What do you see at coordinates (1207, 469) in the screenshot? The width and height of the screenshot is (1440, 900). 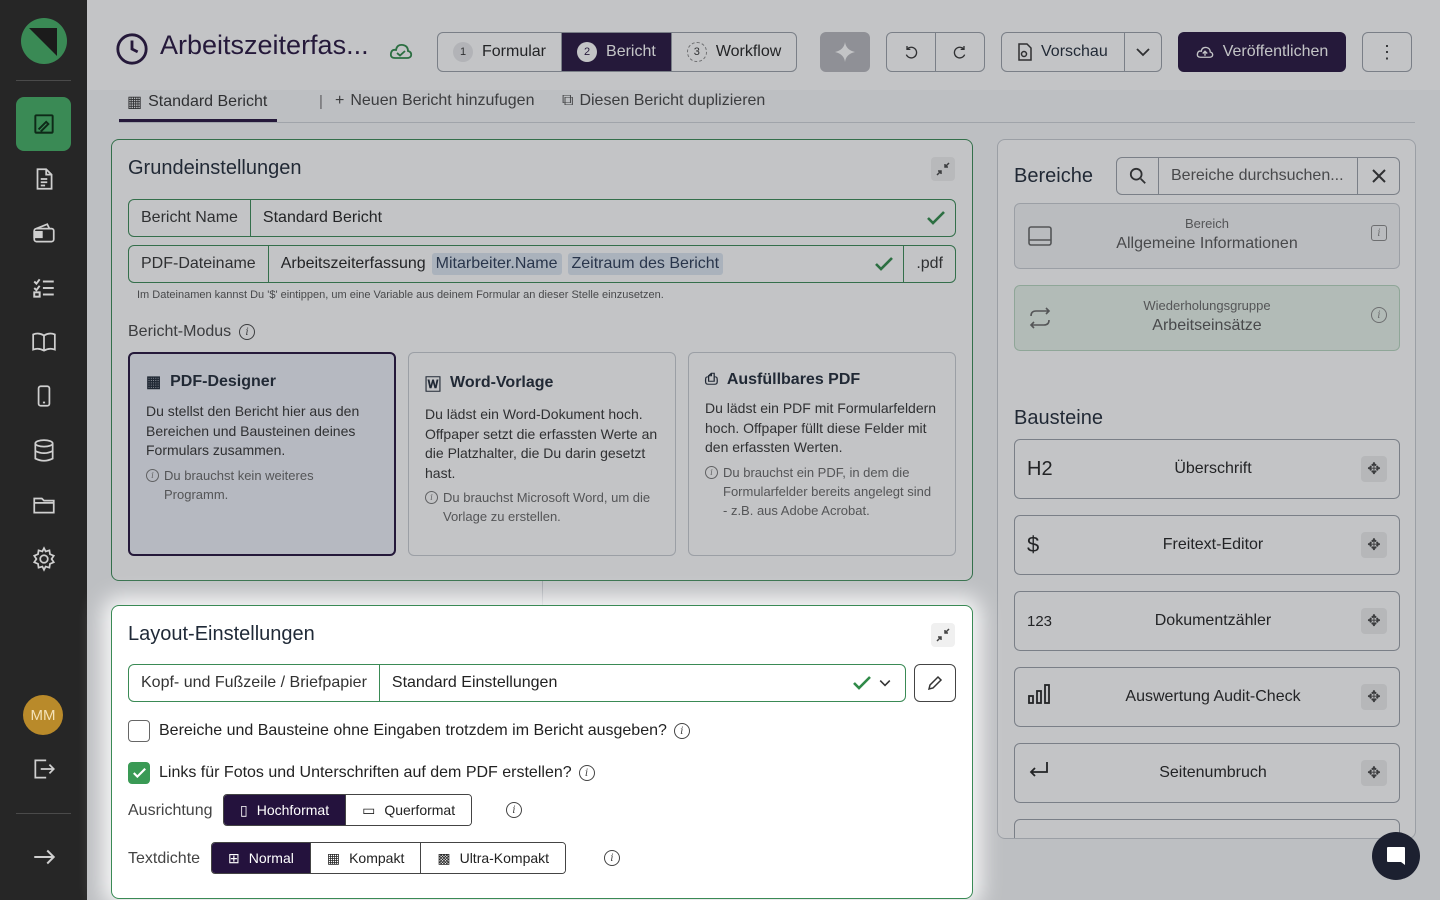 I see `block-heading: H2 Überschrift ✥` at bounding box center [1207, 469].